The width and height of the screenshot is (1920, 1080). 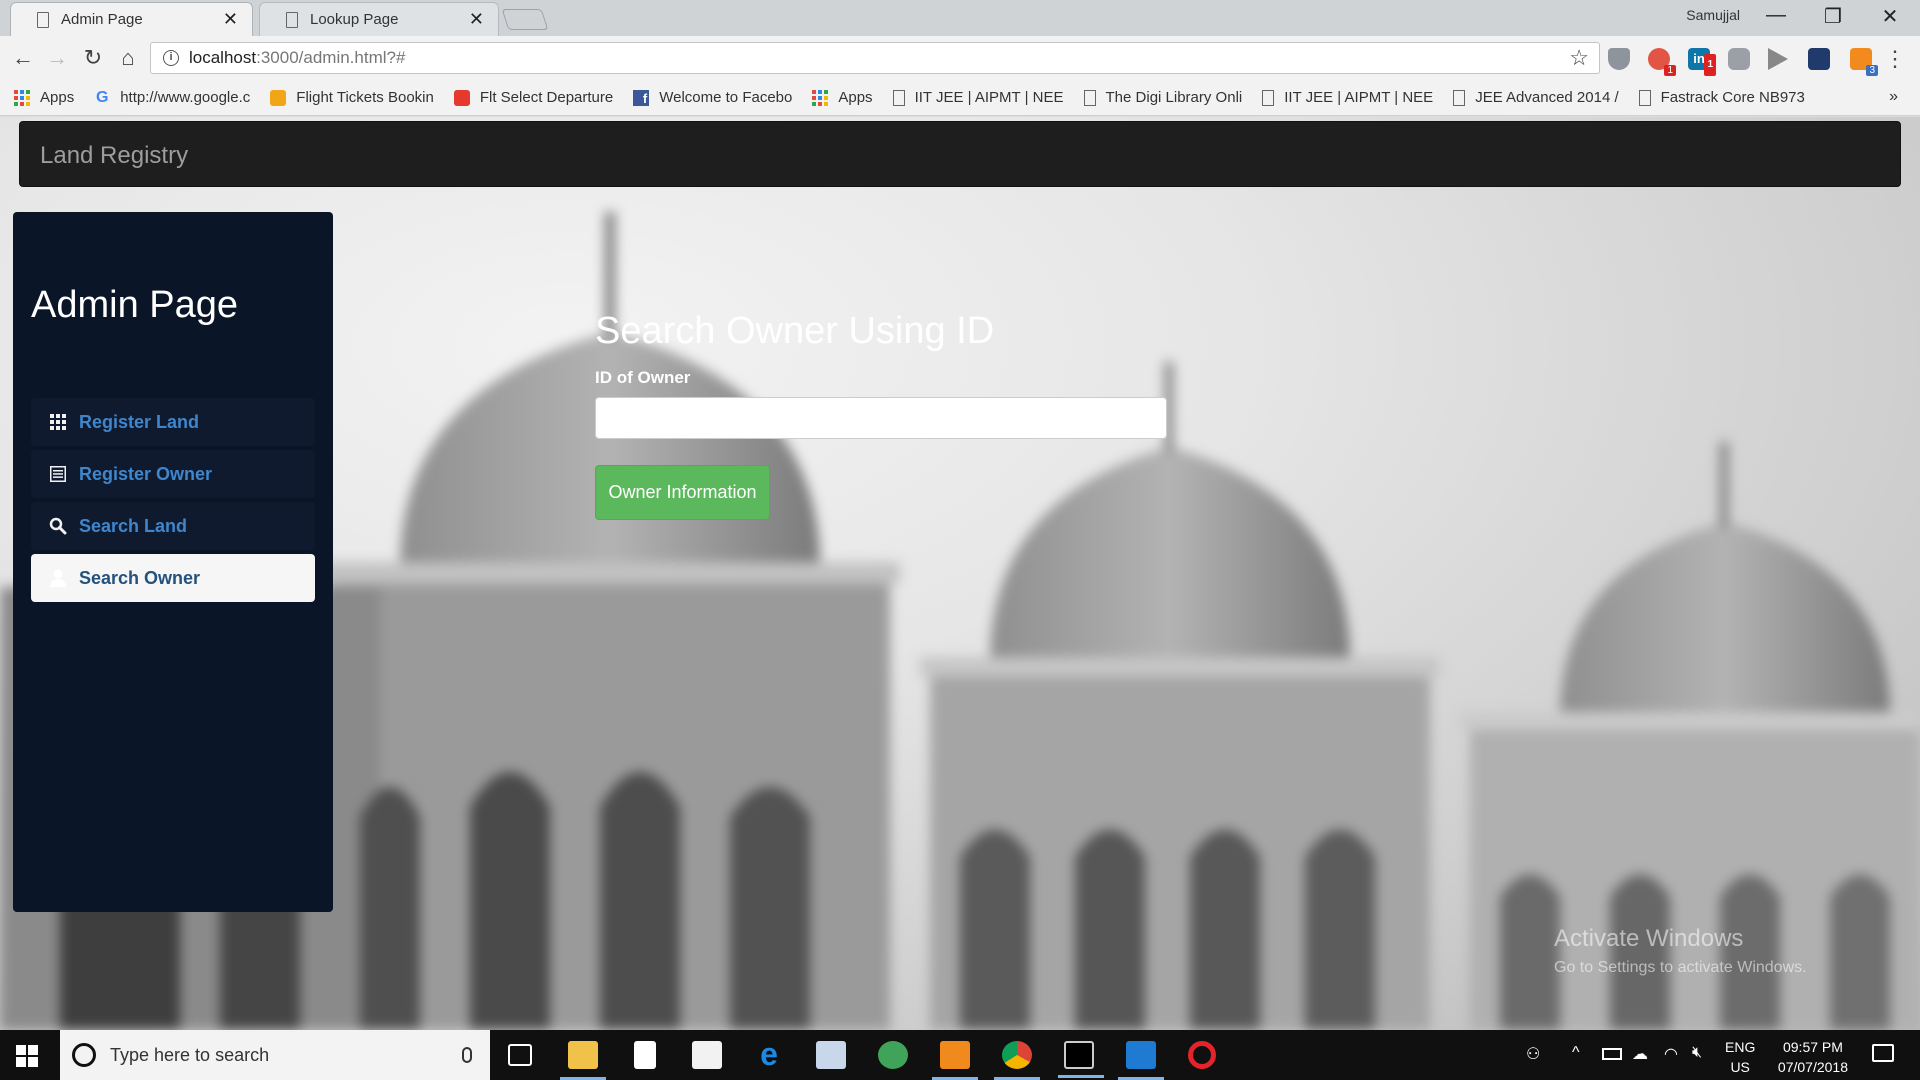 I want to click on edge-icon: e, so click(x=769, y=1054).